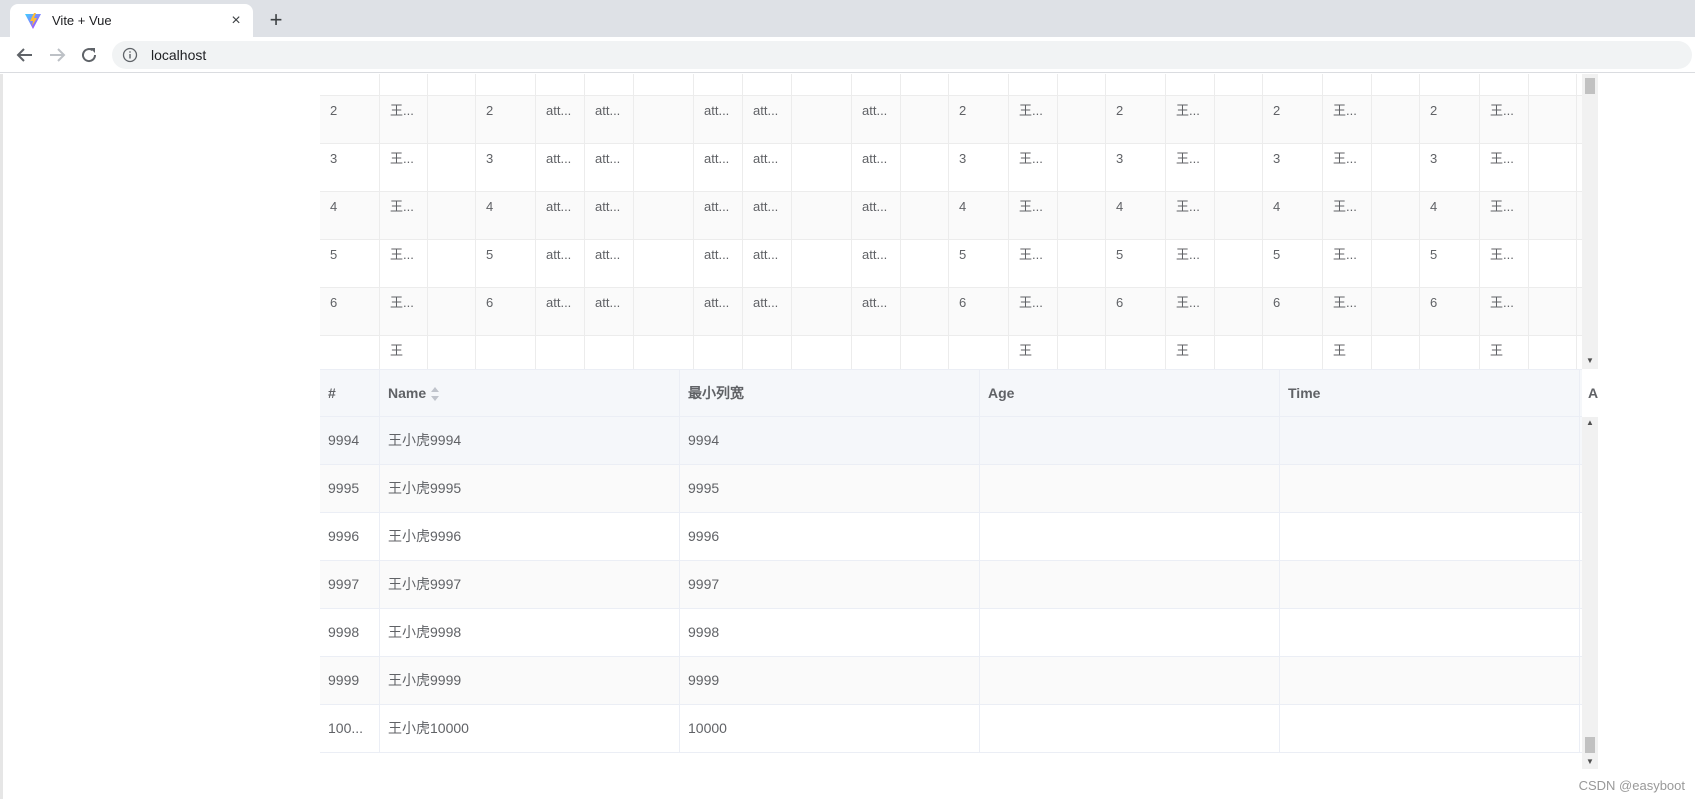 This screenshot has height=799, width=1695. What do you see at coordinates (89, 55) in the screenshot?
I see `reload-icon` at bounding box center [89, 55].